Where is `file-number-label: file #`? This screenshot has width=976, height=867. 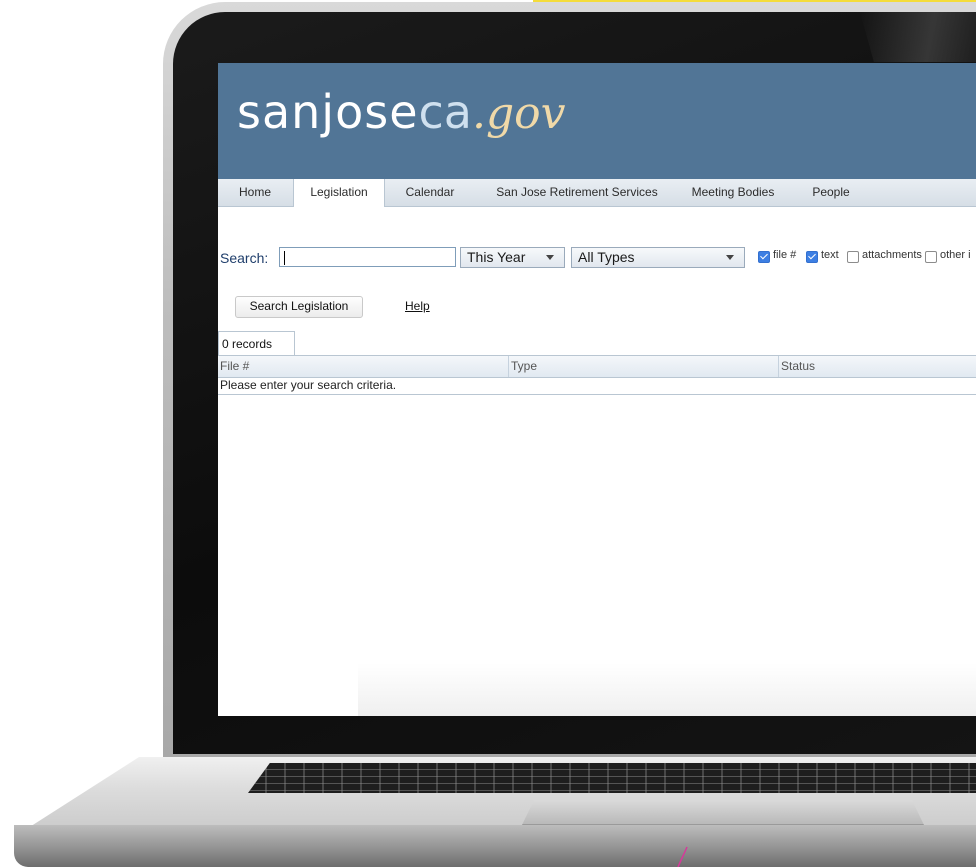
file-number-label: file # is located at coordinates (785, 255).